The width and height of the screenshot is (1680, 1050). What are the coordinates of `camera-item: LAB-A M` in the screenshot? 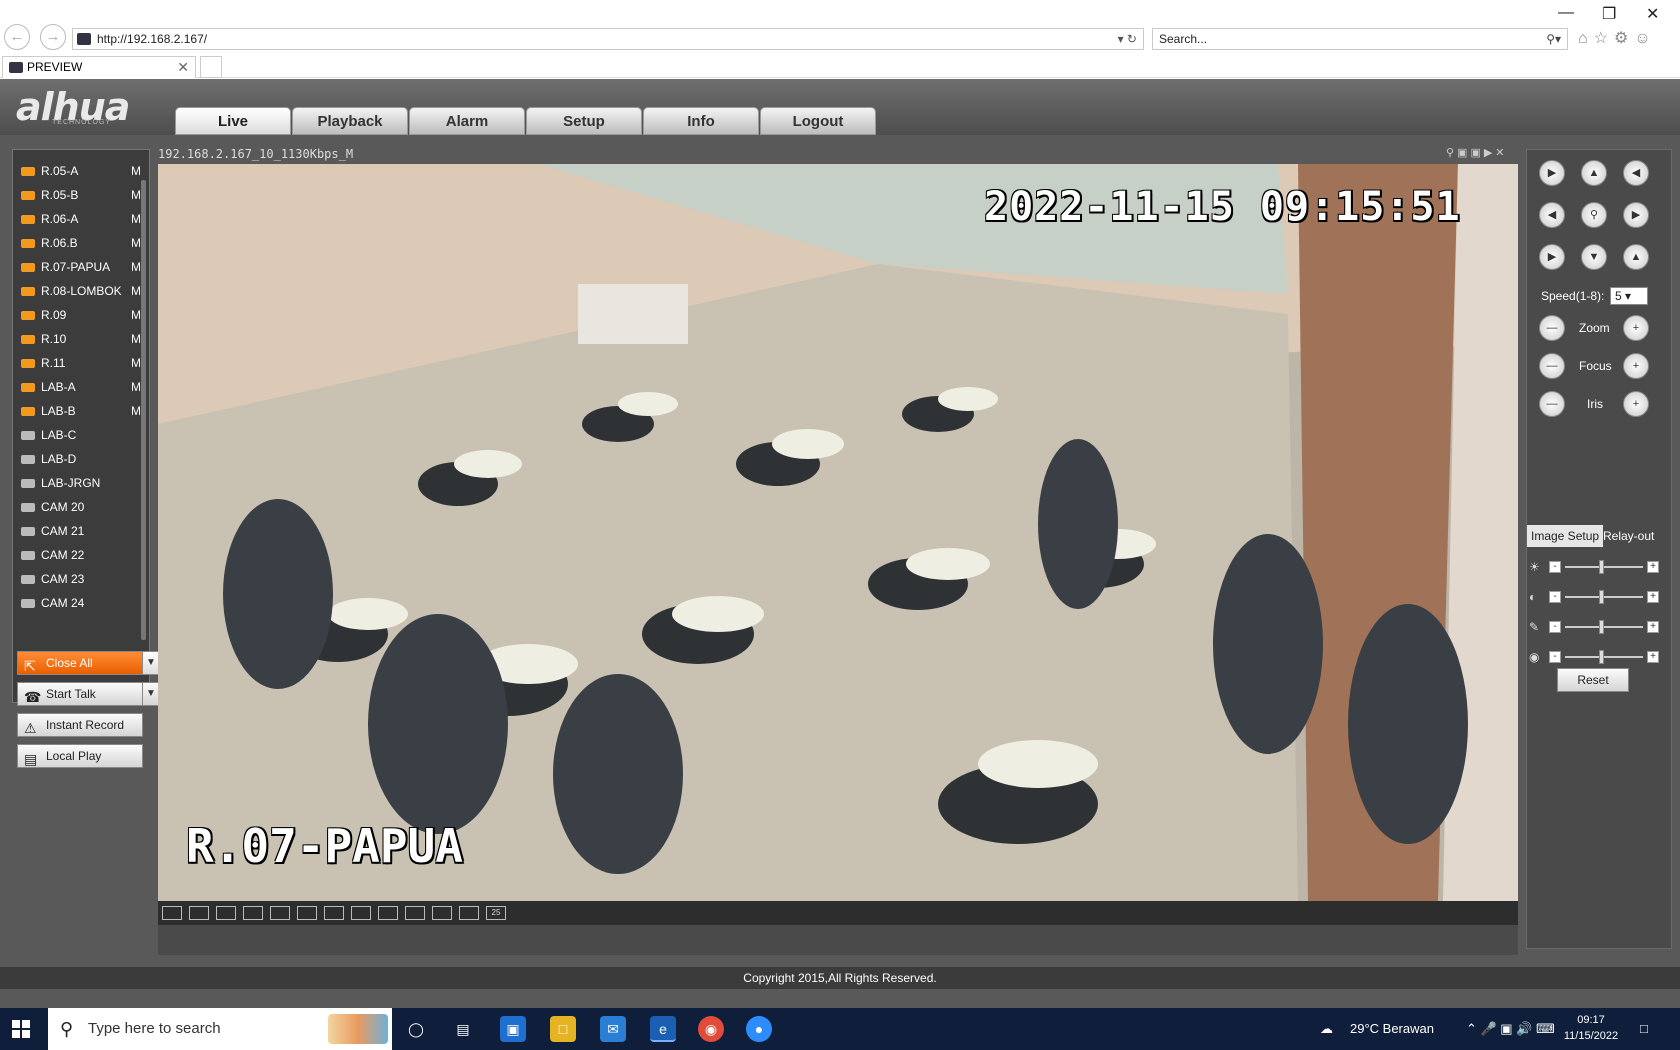 It's located at (81, 387).